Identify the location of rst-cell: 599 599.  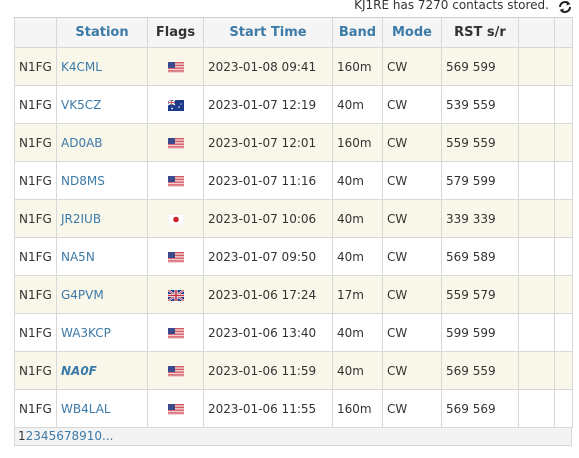
(480, 332).